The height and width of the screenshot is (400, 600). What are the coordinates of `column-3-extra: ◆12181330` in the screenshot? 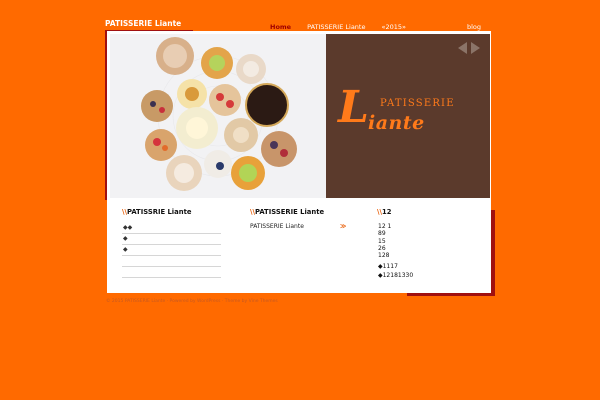 It's located at (396, 275).